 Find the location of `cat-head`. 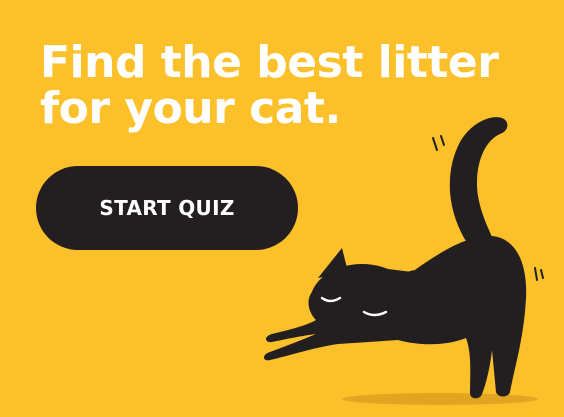

cat-head is located at coordinates (362, 302).